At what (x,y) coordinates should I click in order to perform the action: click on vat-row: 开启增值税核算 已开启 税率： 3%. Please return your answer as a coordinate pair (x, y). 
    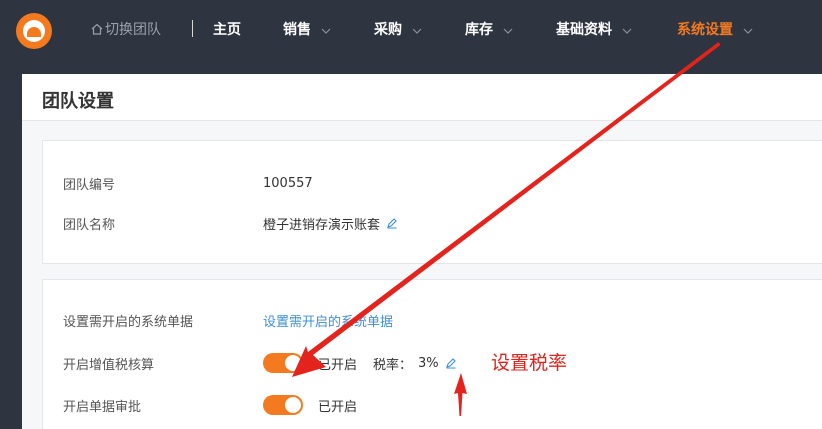
    Looking at the image, I should click on (260, 363).